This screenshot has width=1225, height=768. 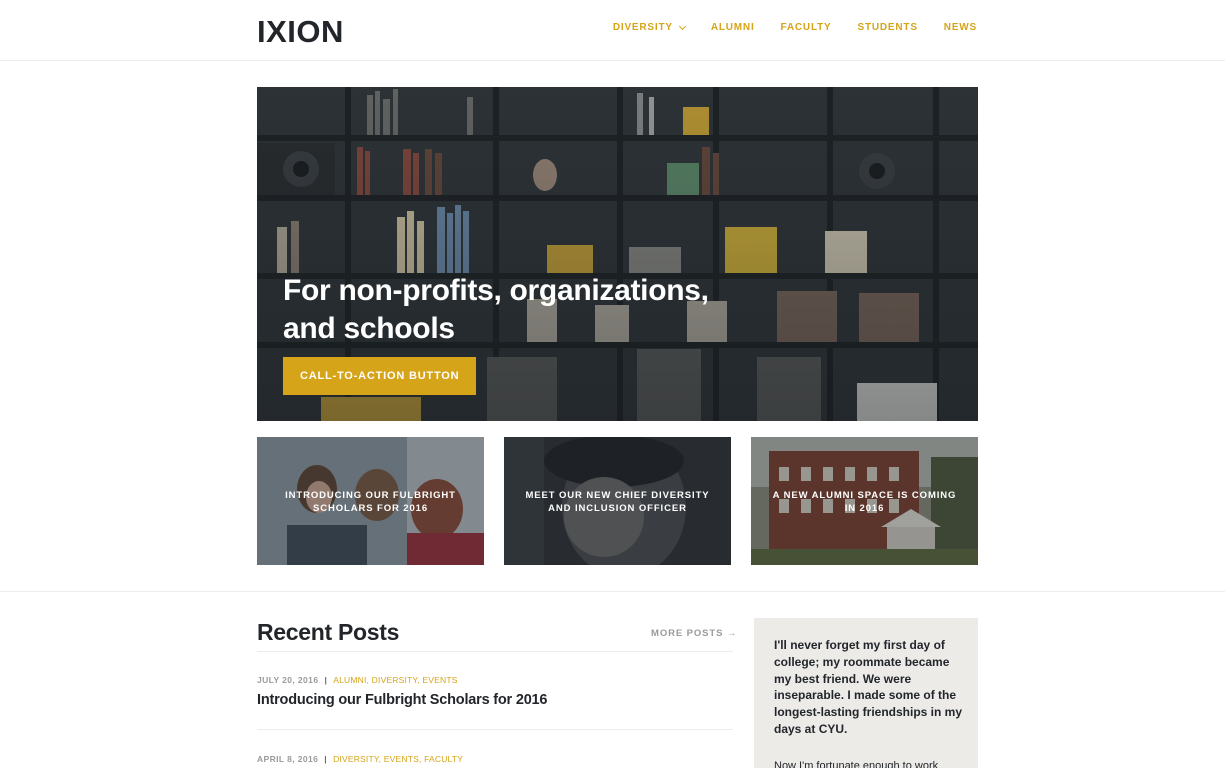 I want to click on post-rule, so click(x=495, y=729).